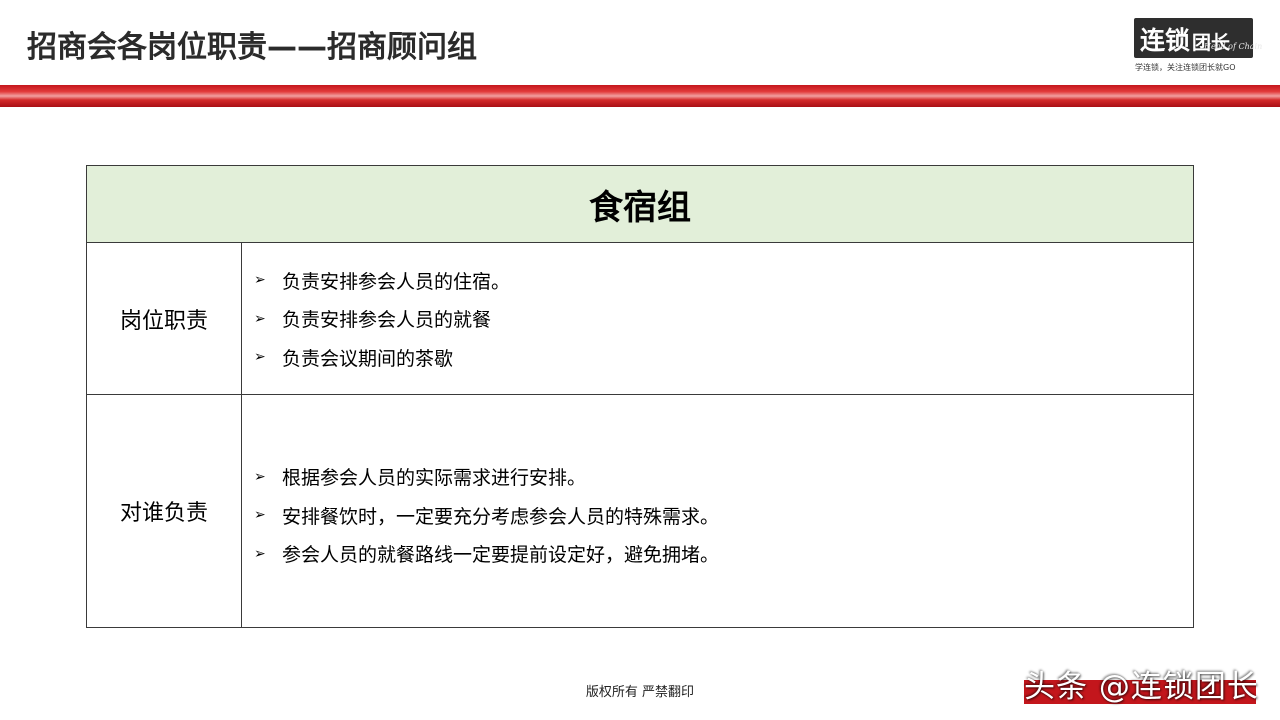  I want to click on list-item-text: 安排餐饮时，一定要充分考虑参会人员的特殊需求。, so click(501, 516).